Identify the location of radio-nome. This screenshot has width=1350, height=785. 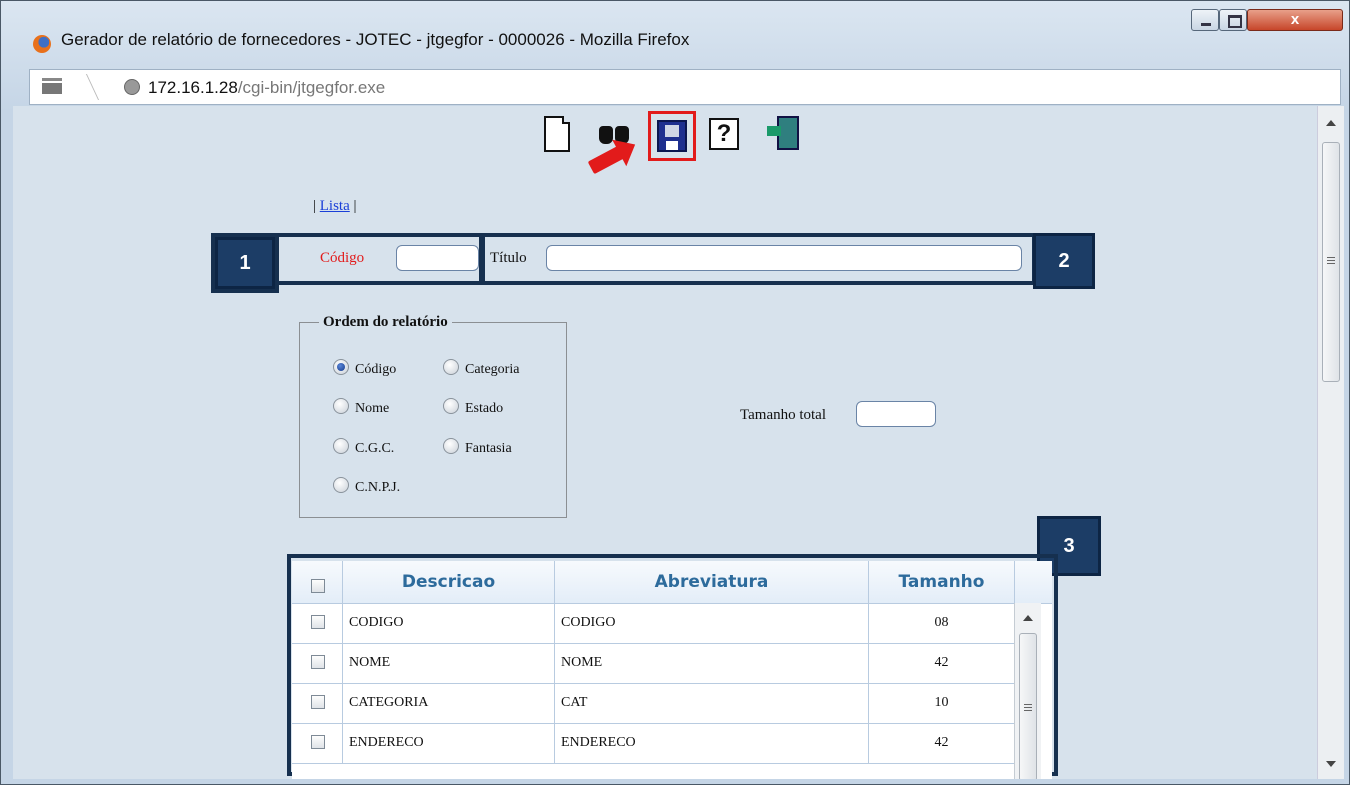
(341, 406).